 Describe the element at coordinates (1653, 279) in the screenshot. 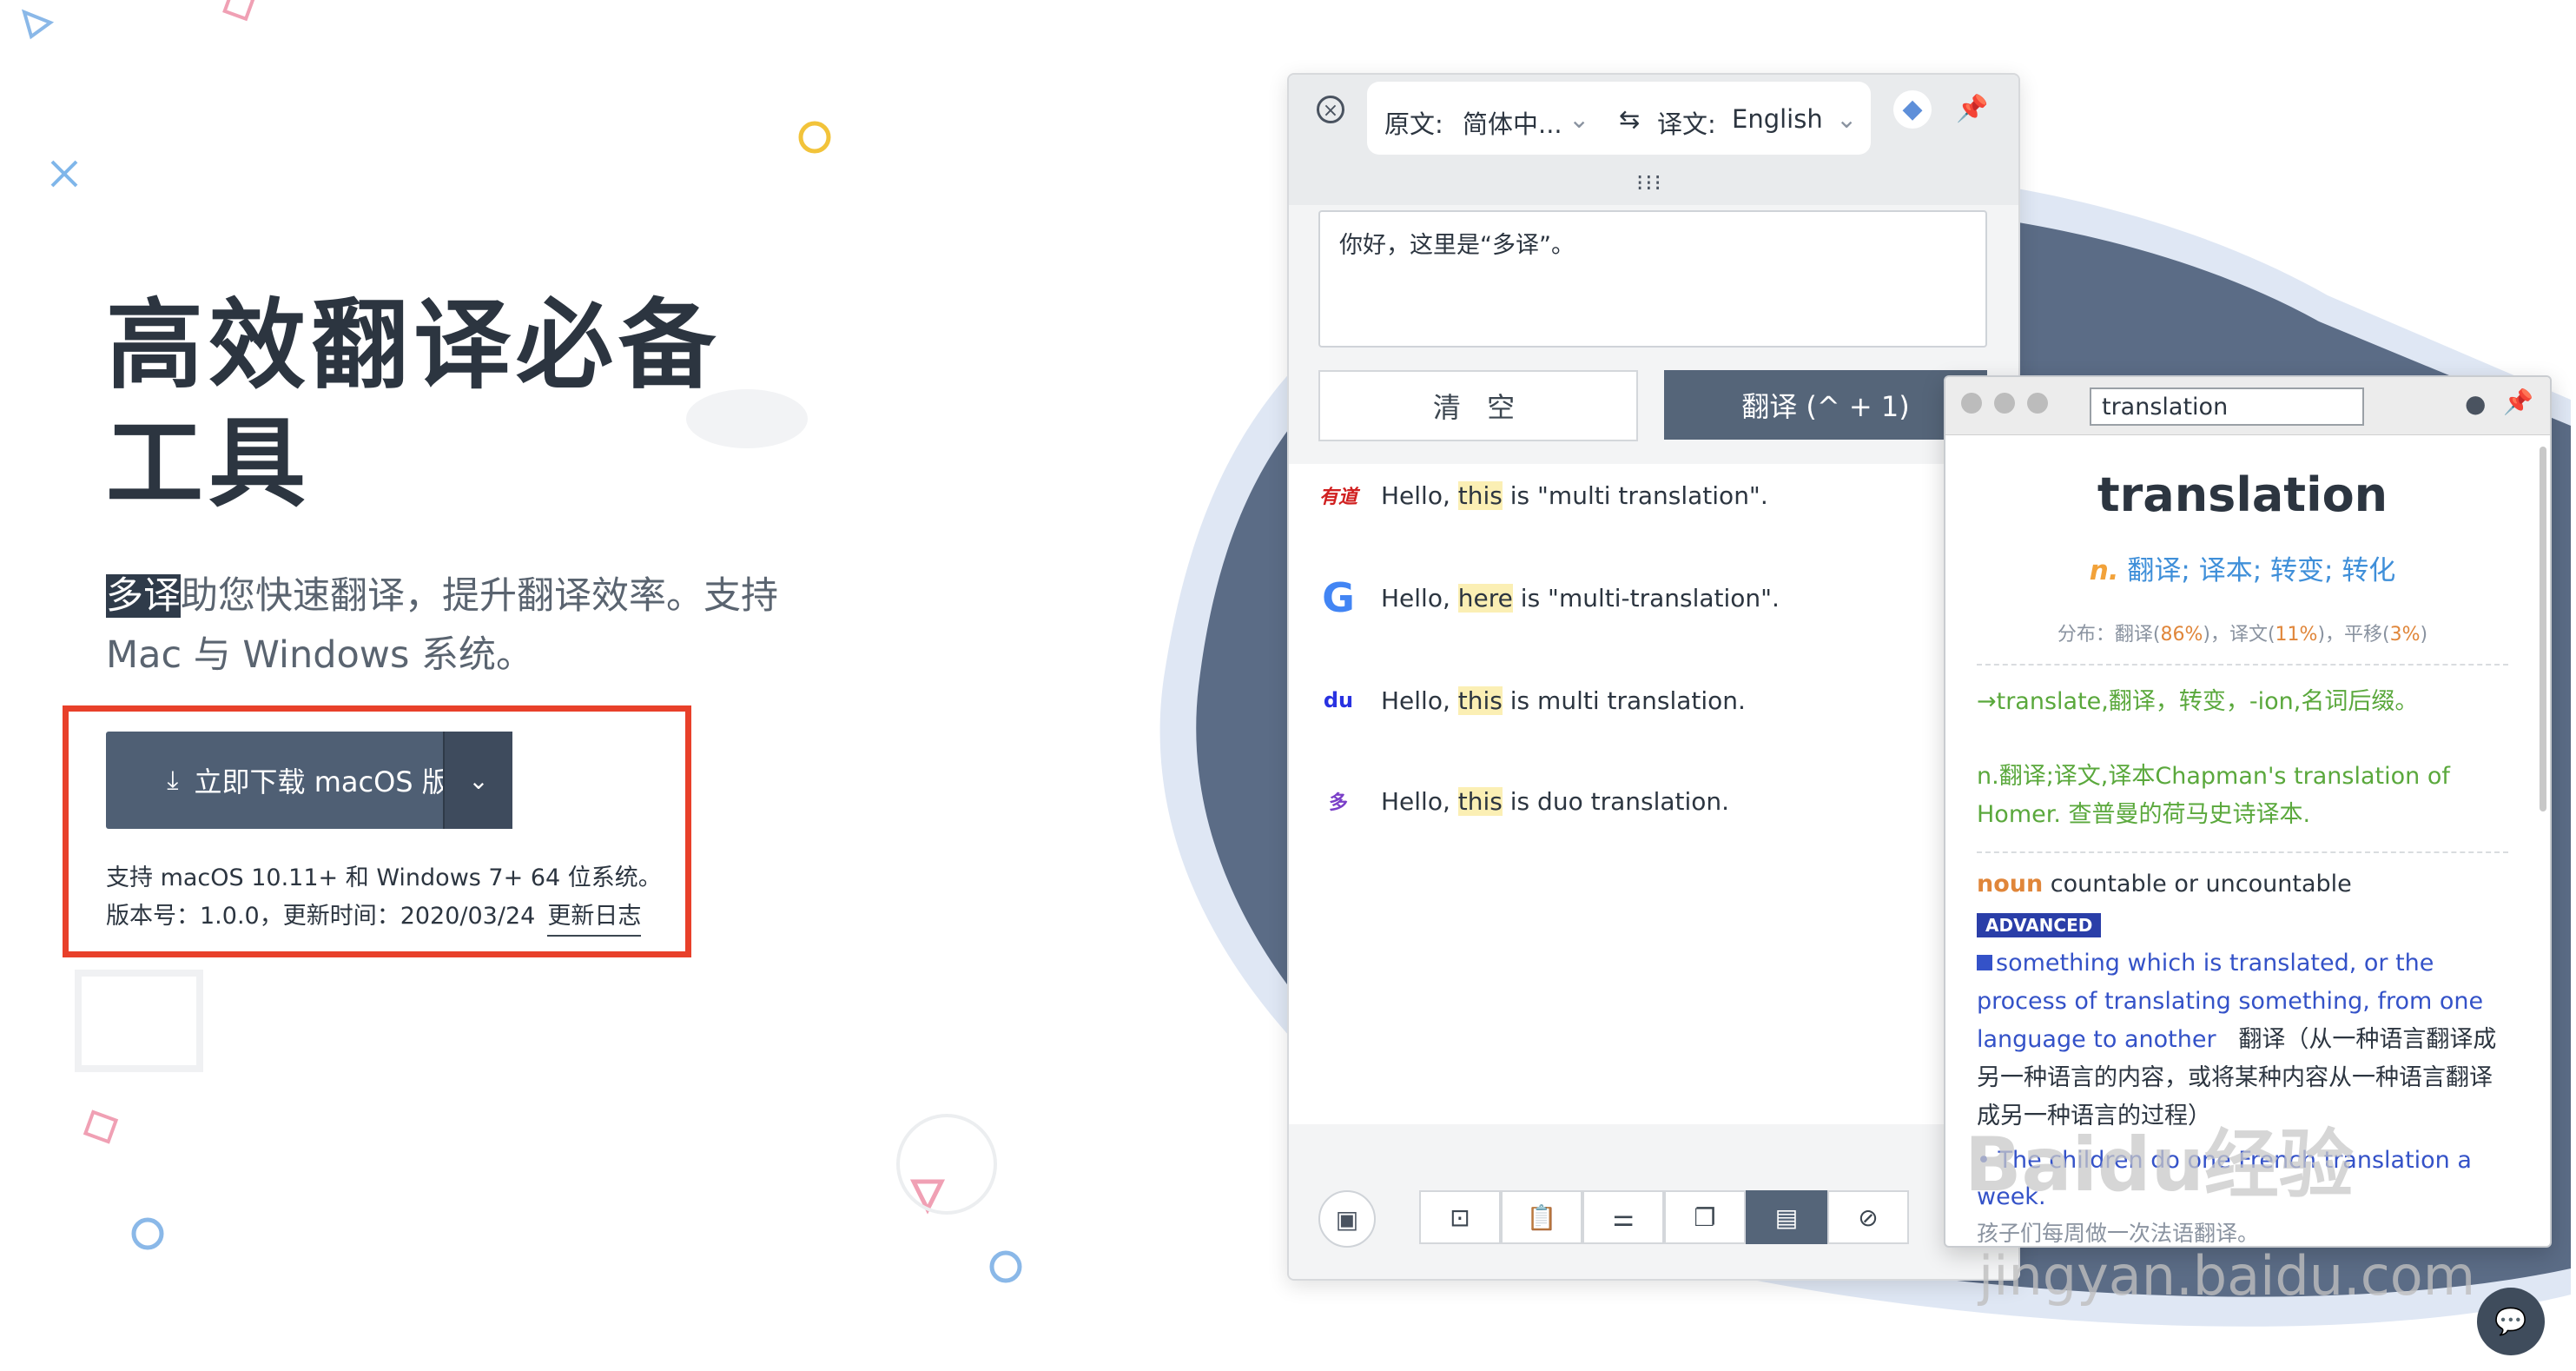

I see `source-text-input: 你好，这里是“多译”。` at that location.